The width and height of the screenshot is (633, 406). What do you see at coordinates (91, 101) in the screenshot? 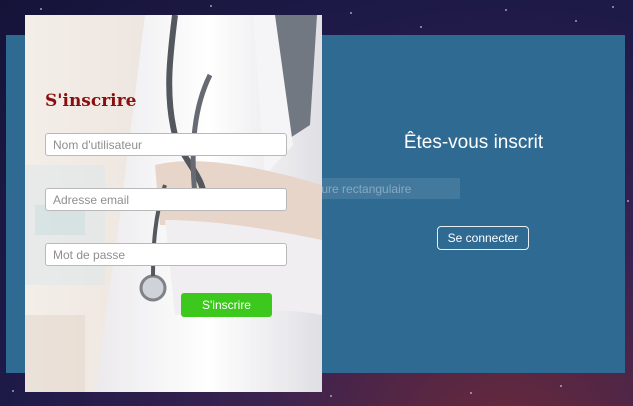
I see `signup-title: S'inscrire` at bounding box center [91, 101].